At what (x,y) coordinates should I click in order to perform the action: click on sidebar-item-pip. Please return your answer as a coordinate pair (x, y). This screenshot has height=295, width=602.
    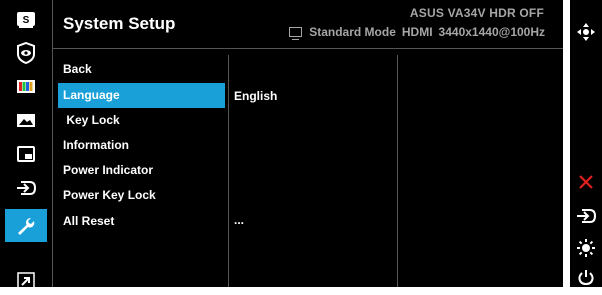
    Looking at the image, I should click on (26, 154).